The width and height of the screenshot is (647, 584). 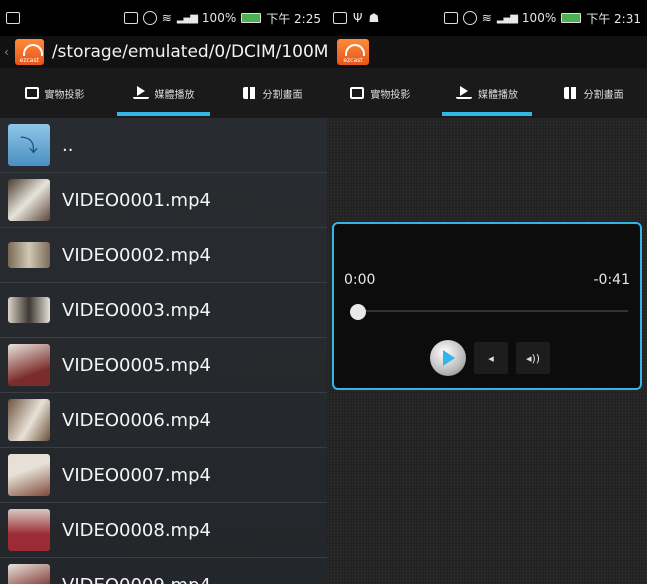 What do you see at coordinates (163, 571) in the screenshot?
I see `list-item: VIDEO0009.mp4` at bounding box center [163, 571].